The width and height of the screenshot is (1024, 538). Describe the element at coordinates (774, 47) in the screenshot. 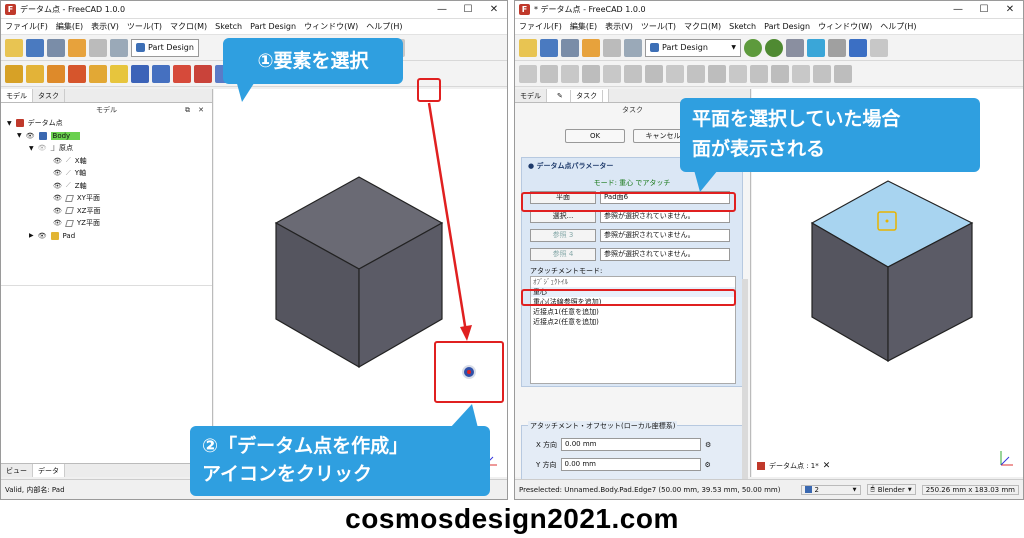

I see `zoom-selection-icon` at that location.